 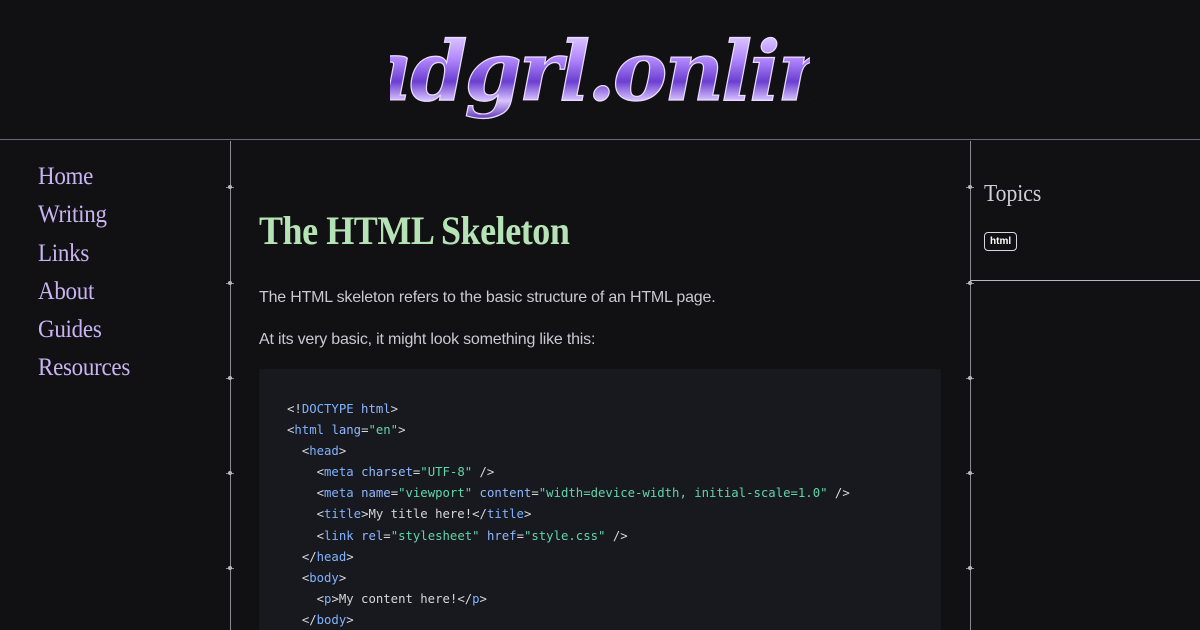 What do you see at coordinates (84, 292) in the screenshot?
I see `nav-link-about: About` at bounding box center [84, 292].